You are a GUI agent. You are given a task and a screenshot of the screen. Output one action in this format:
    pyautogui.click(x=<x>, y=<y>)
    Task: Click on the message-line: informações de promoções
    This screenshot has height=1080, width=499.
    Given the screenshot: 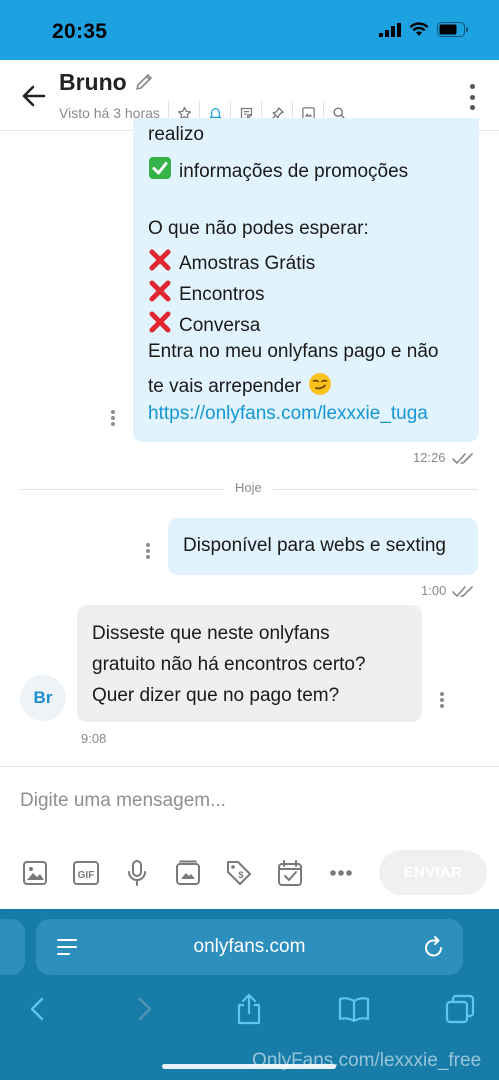 What is the action you would take?
    pyautogui.click(x=278, y=169)
    